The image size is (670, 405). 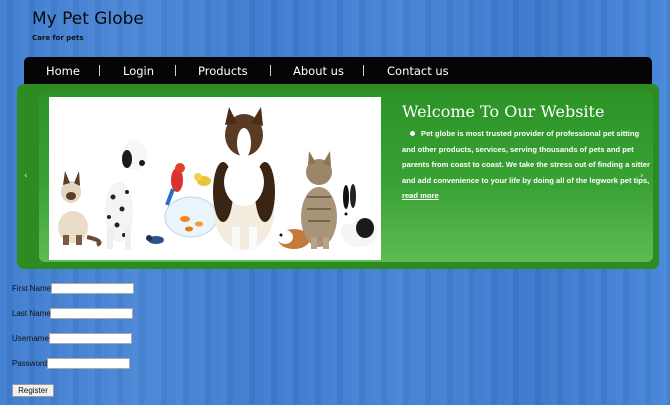 What do you see at coordinates (191, 217) in the screenshot?
I see `fishbowl-icon` at bounding box center [191, 217].